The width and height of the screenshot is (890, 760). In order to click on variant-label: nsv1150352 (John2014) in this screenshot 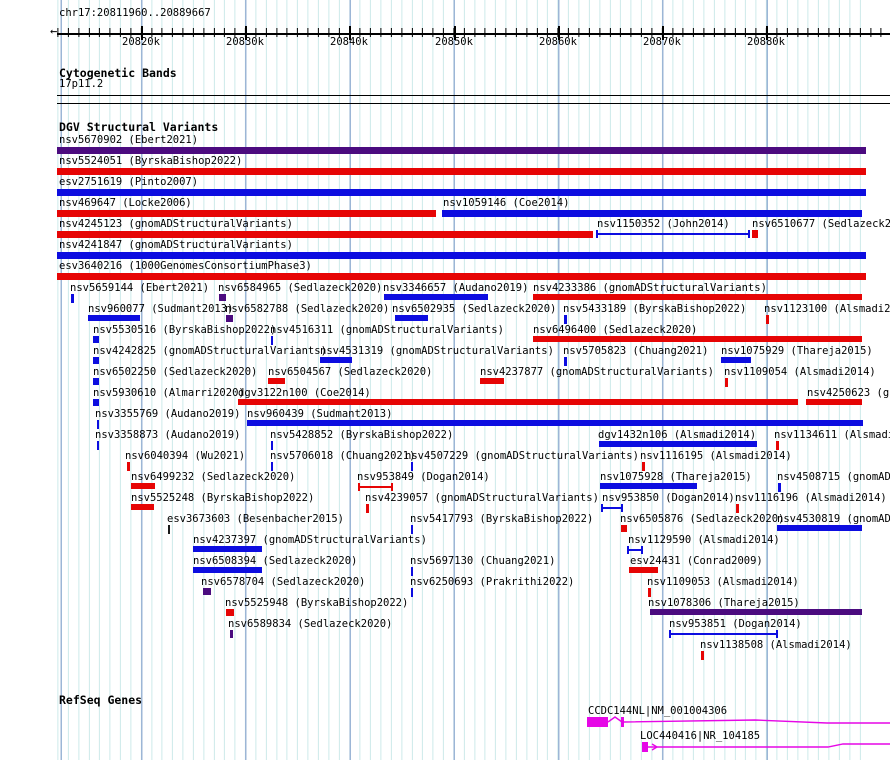, I will do `click(663, 224)`.